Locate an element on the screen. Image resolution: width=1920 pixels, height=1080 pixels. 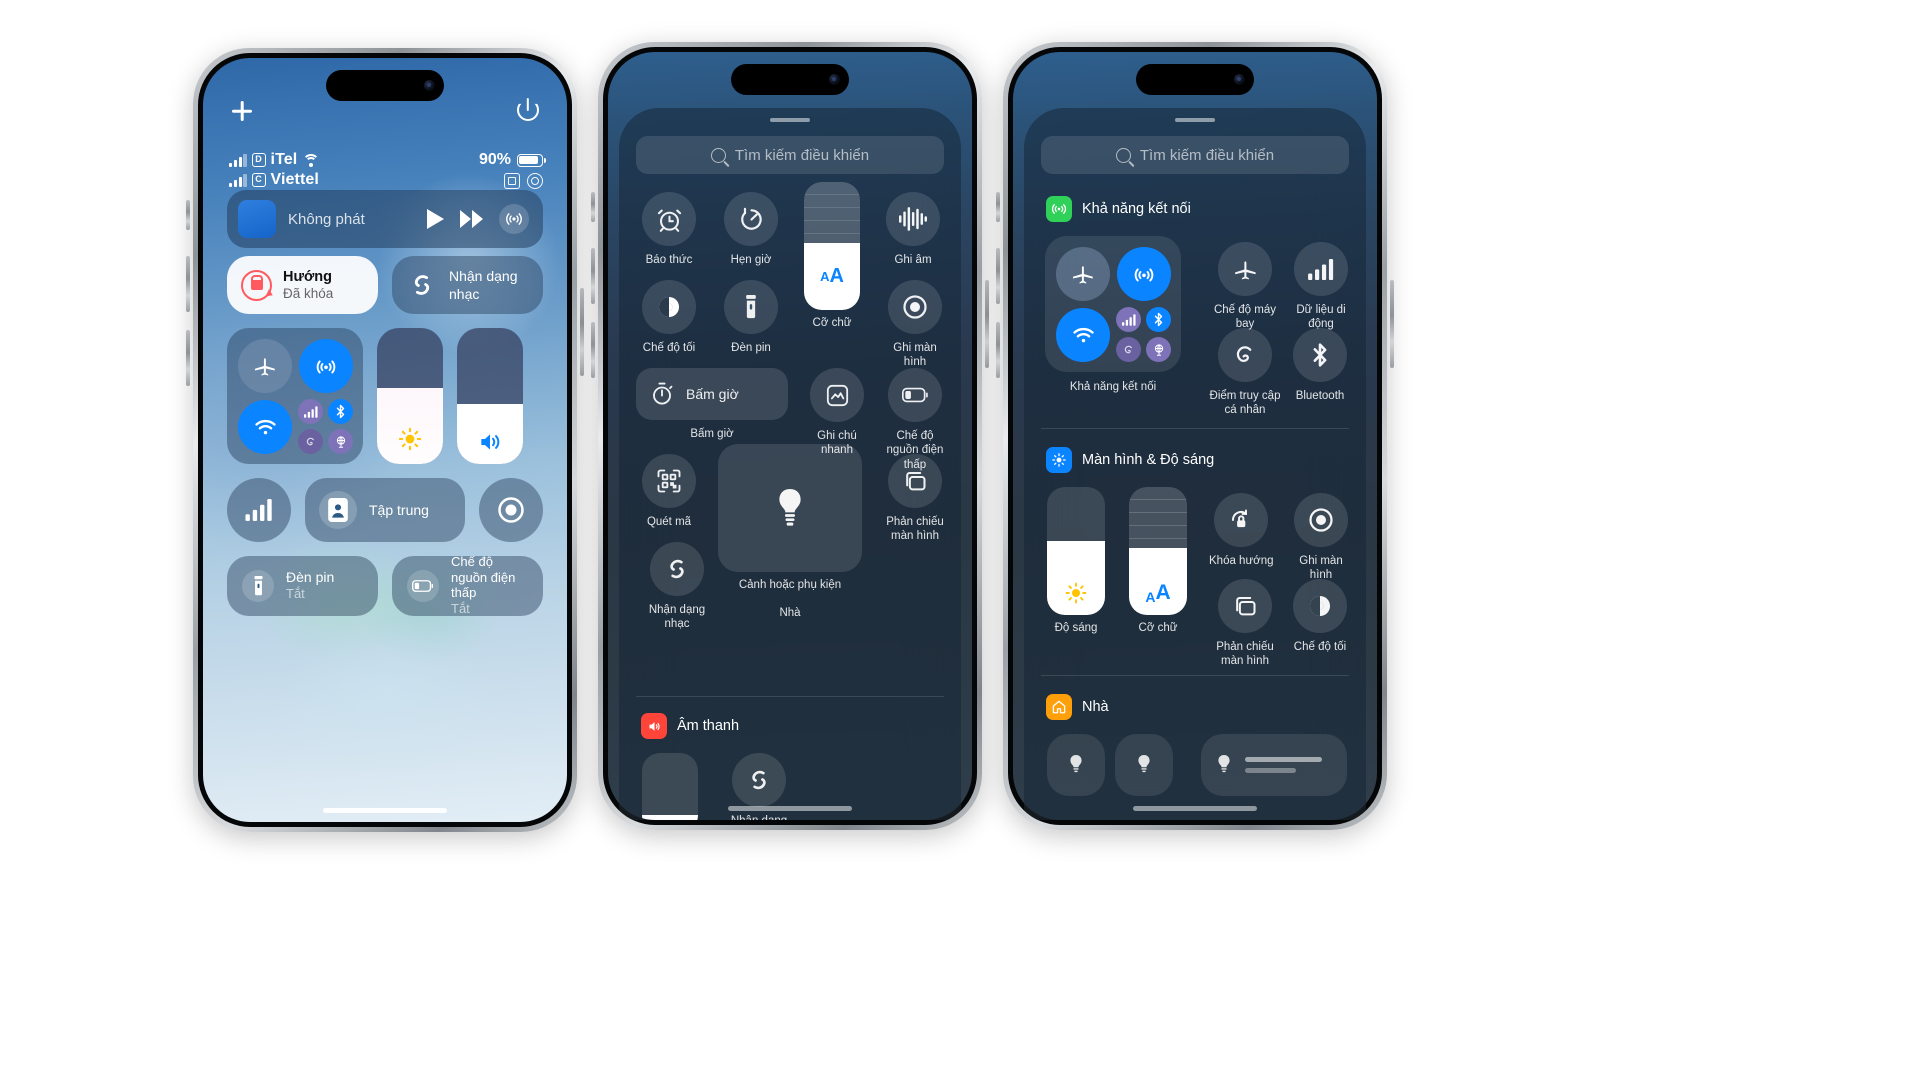
carrier-1-label: iTel is located at coordinates (284, 159).